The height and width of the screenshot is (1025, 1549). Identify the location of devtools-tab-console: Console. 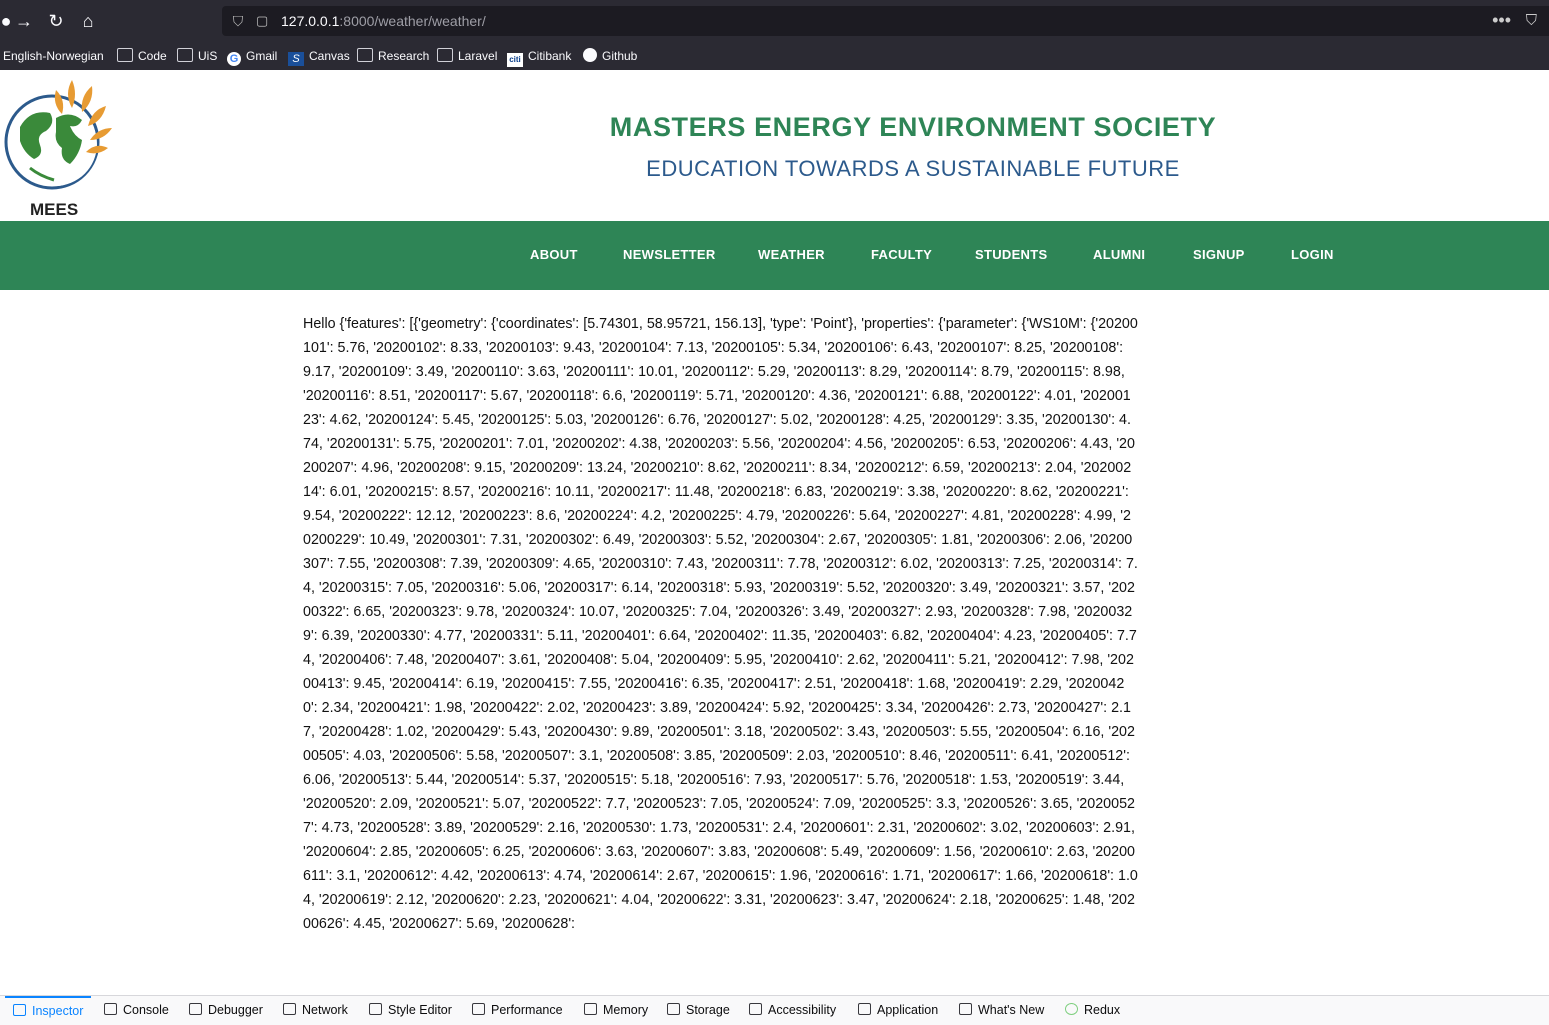
(136, 1010).